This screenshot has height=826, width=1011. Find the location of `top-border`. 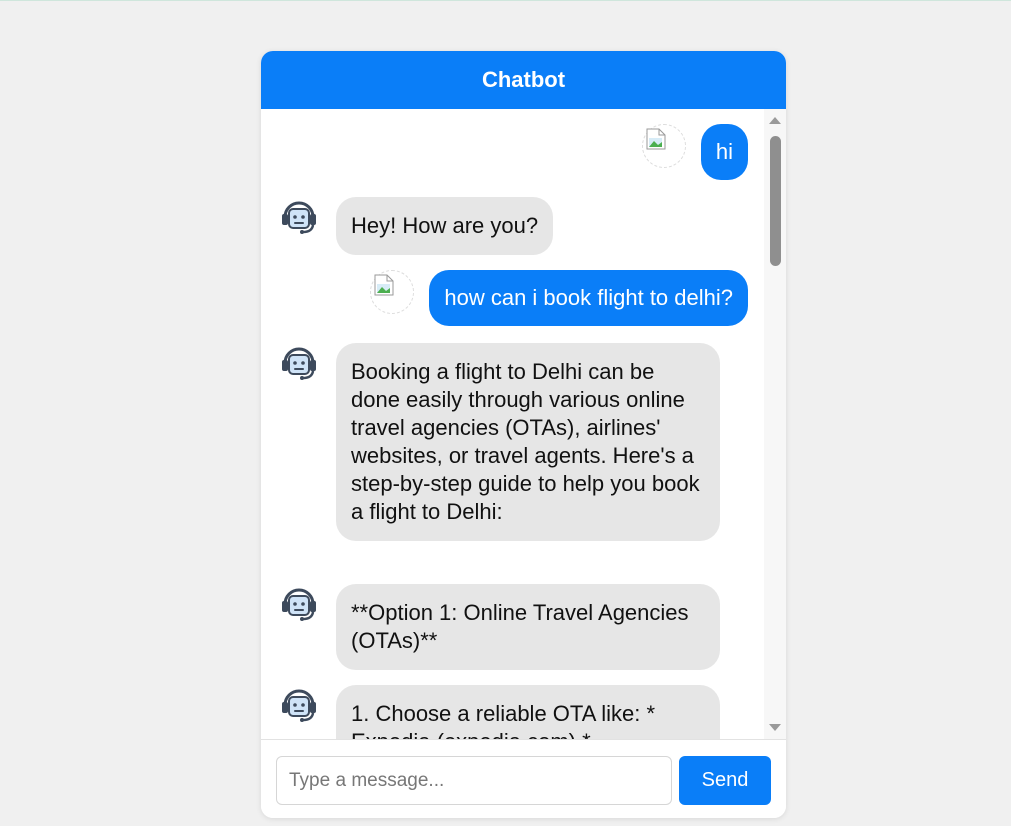

top-border is located at coordinates (505, 0).